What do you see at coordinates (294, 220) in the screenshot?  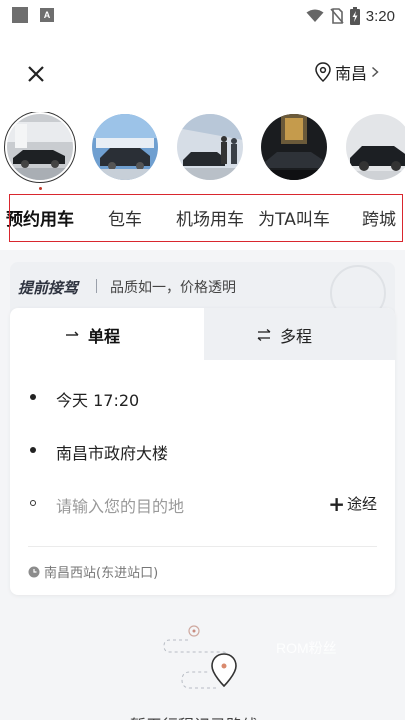 I see `service-label: 为TA叫车` at bounding box center [294, 220].